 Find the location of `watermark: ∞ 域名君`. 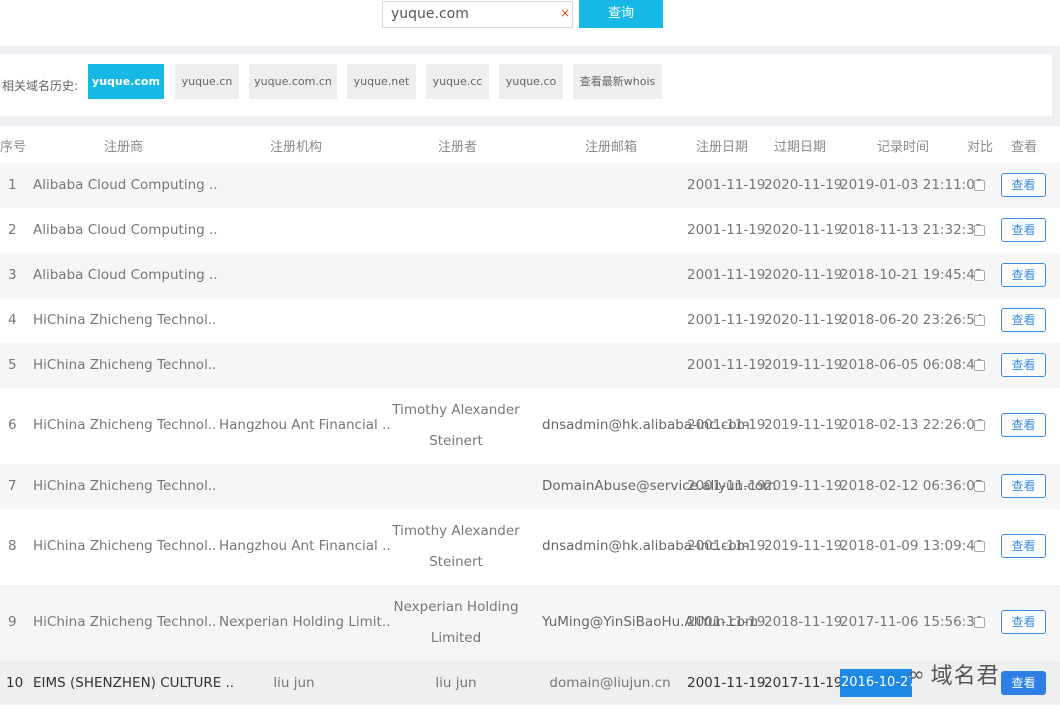

watermark: ∞ 域名君 is located at coordinates (954, 674).